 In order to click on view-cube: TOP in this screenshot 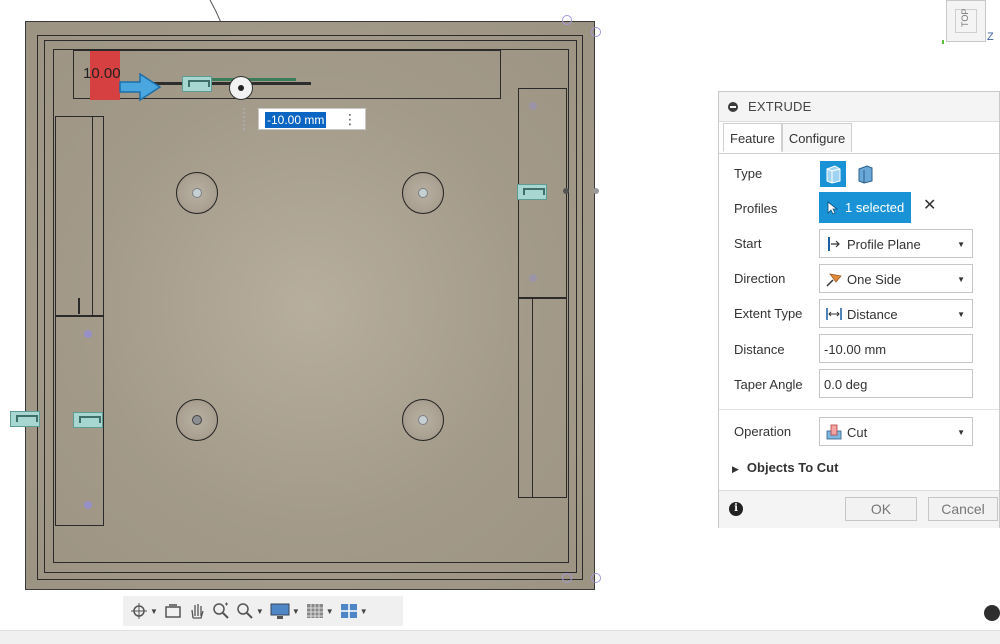, I will do `click(966, 21)`.